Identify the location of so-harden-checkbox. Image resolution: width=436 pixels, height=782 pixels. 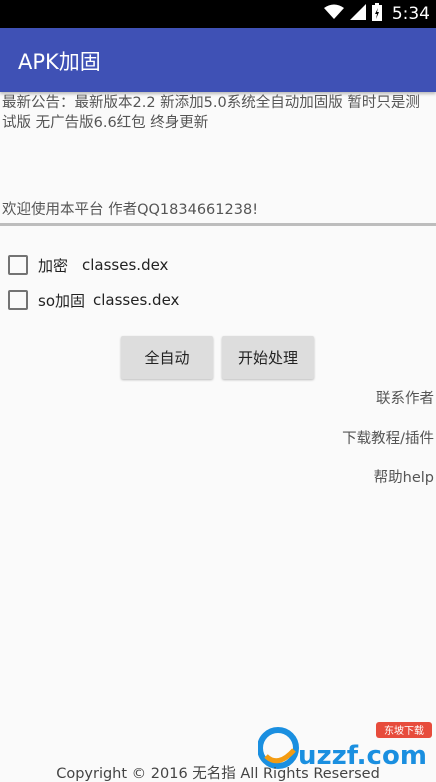
(18, 300).